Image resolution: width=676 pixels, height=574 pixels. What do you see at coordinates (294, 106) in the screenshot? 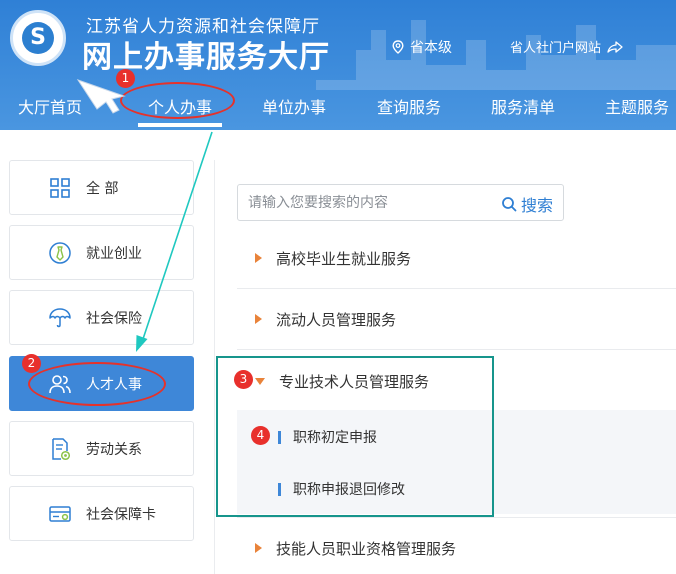
I see `nav-item-company: 单位办事` at bounding box center [294, 106].